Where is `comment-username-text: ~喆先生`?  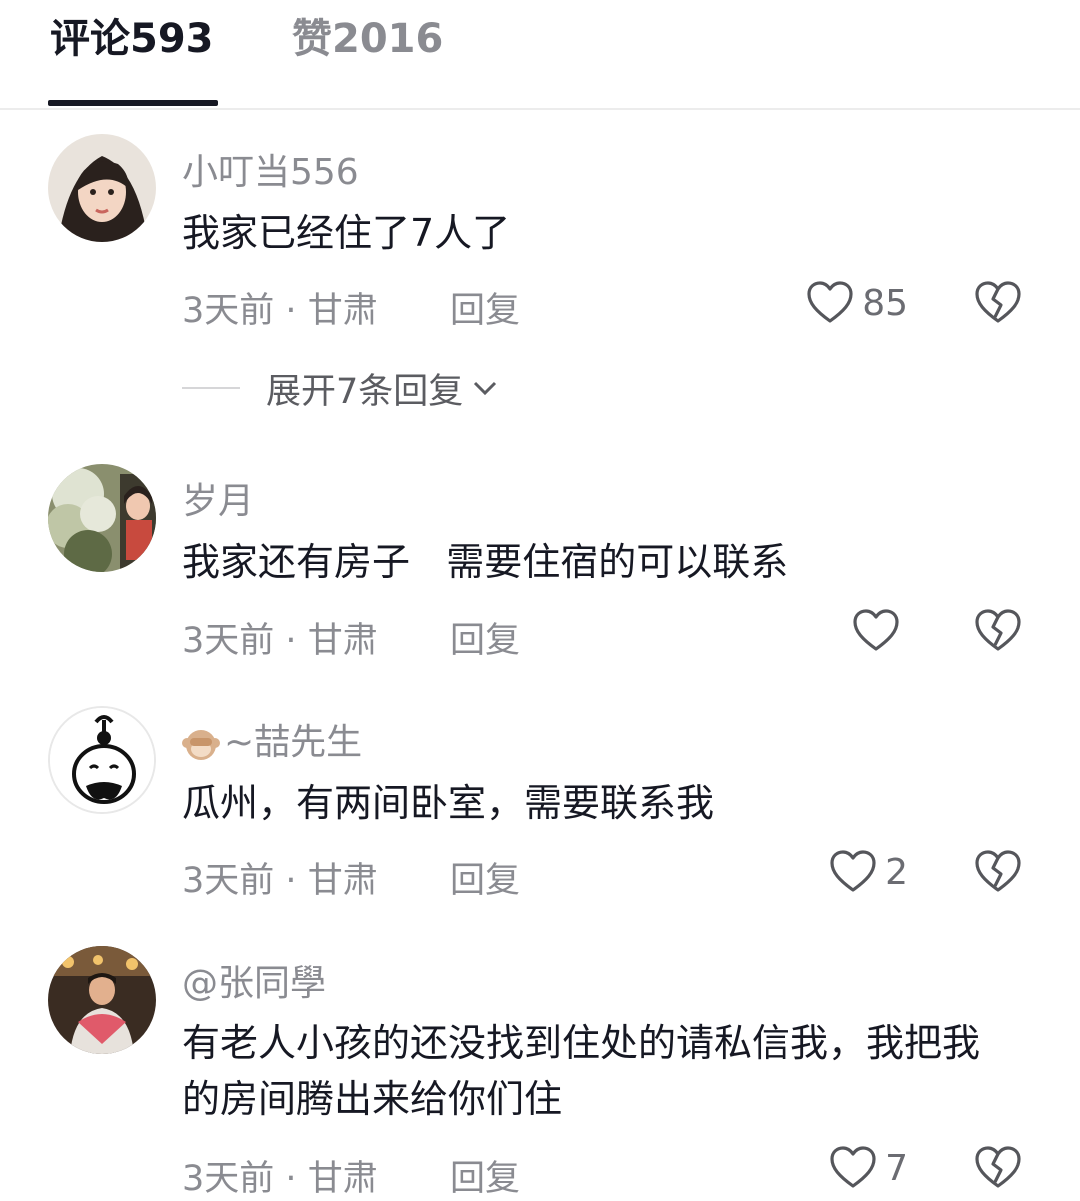 comment-username-text: ~喆先生 is located at coordinates (293, 742).